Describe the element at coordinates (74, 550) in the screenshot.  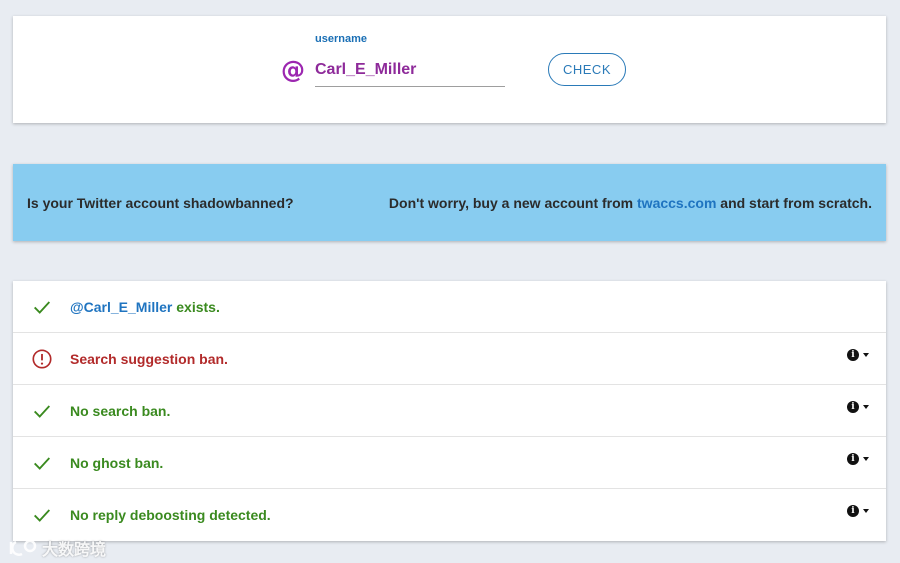
I see `watermark-text: 大数跨境` at that location.